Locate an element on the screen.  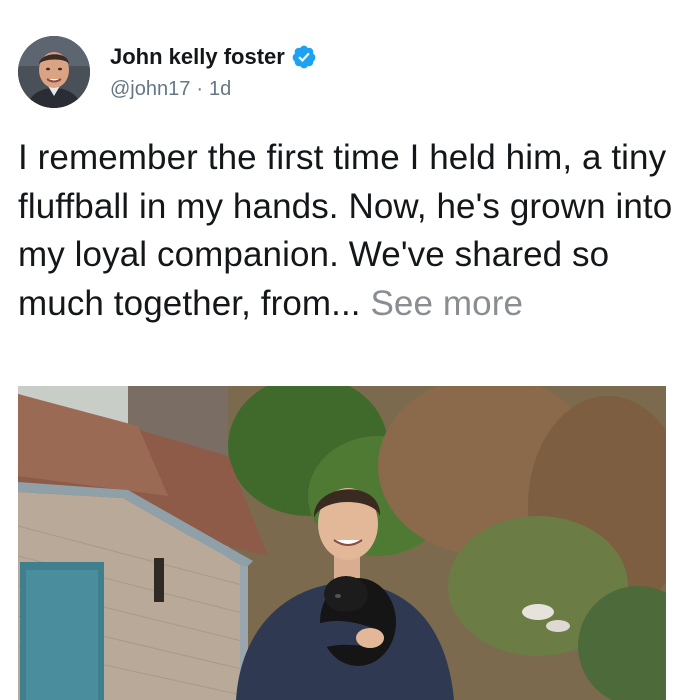
see-more-link: See more is located at coordinates (446, 303).